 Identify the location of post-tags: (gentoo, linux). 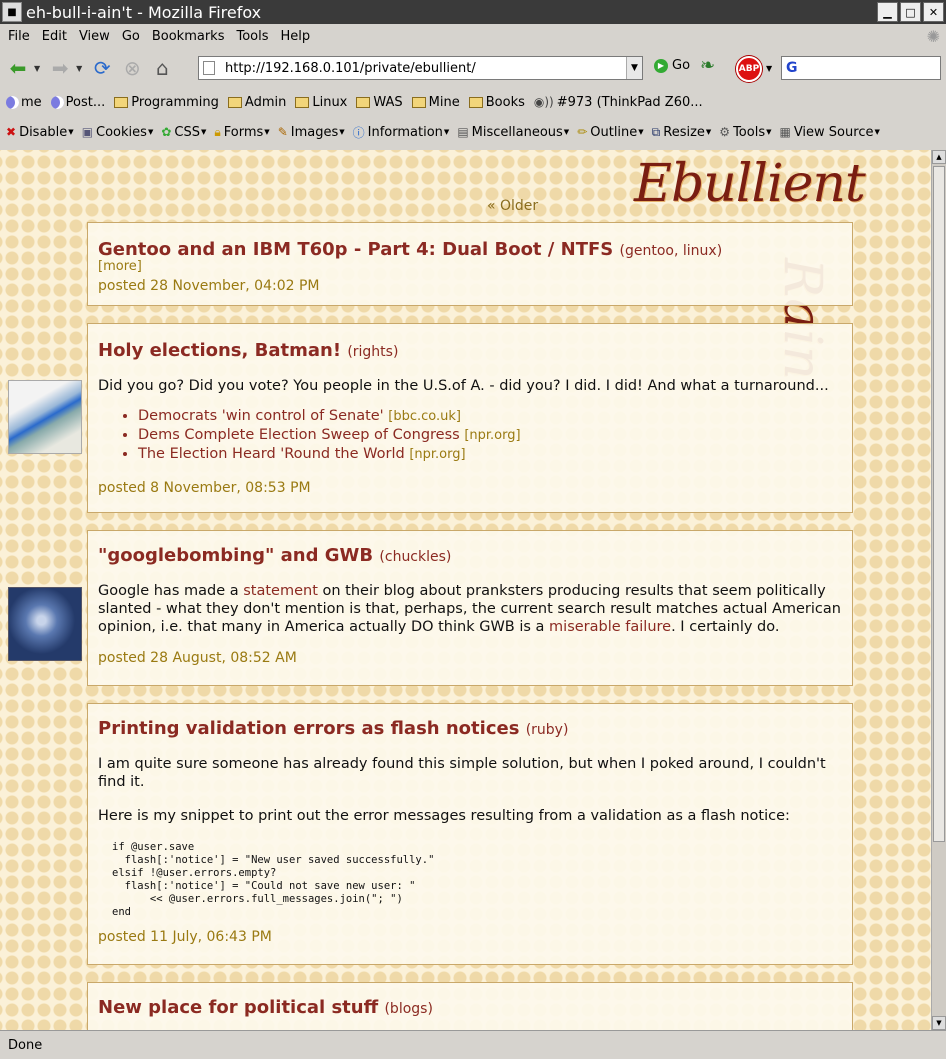
(671, 251).